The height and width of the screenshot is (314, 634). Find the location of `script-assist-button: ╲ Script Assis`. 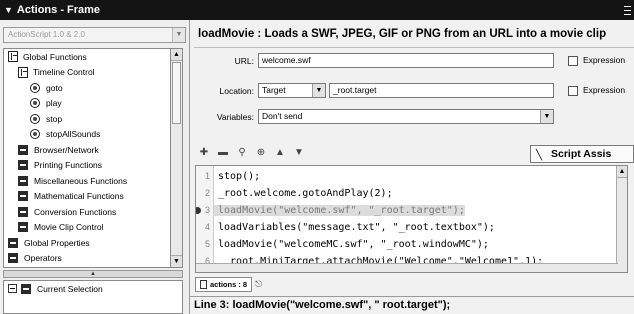

script-assist-button: ╲ Script Assis is located at coordinates (582, 154).